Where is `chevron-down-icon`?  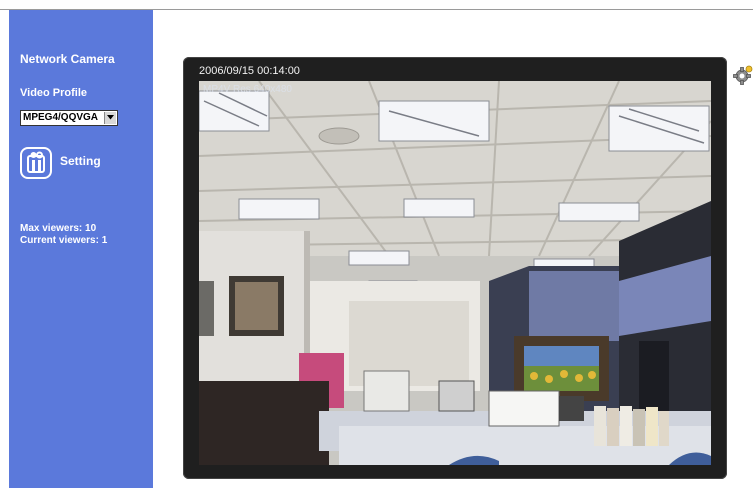
chevron-down-icon is located at coordinates (110, 118).